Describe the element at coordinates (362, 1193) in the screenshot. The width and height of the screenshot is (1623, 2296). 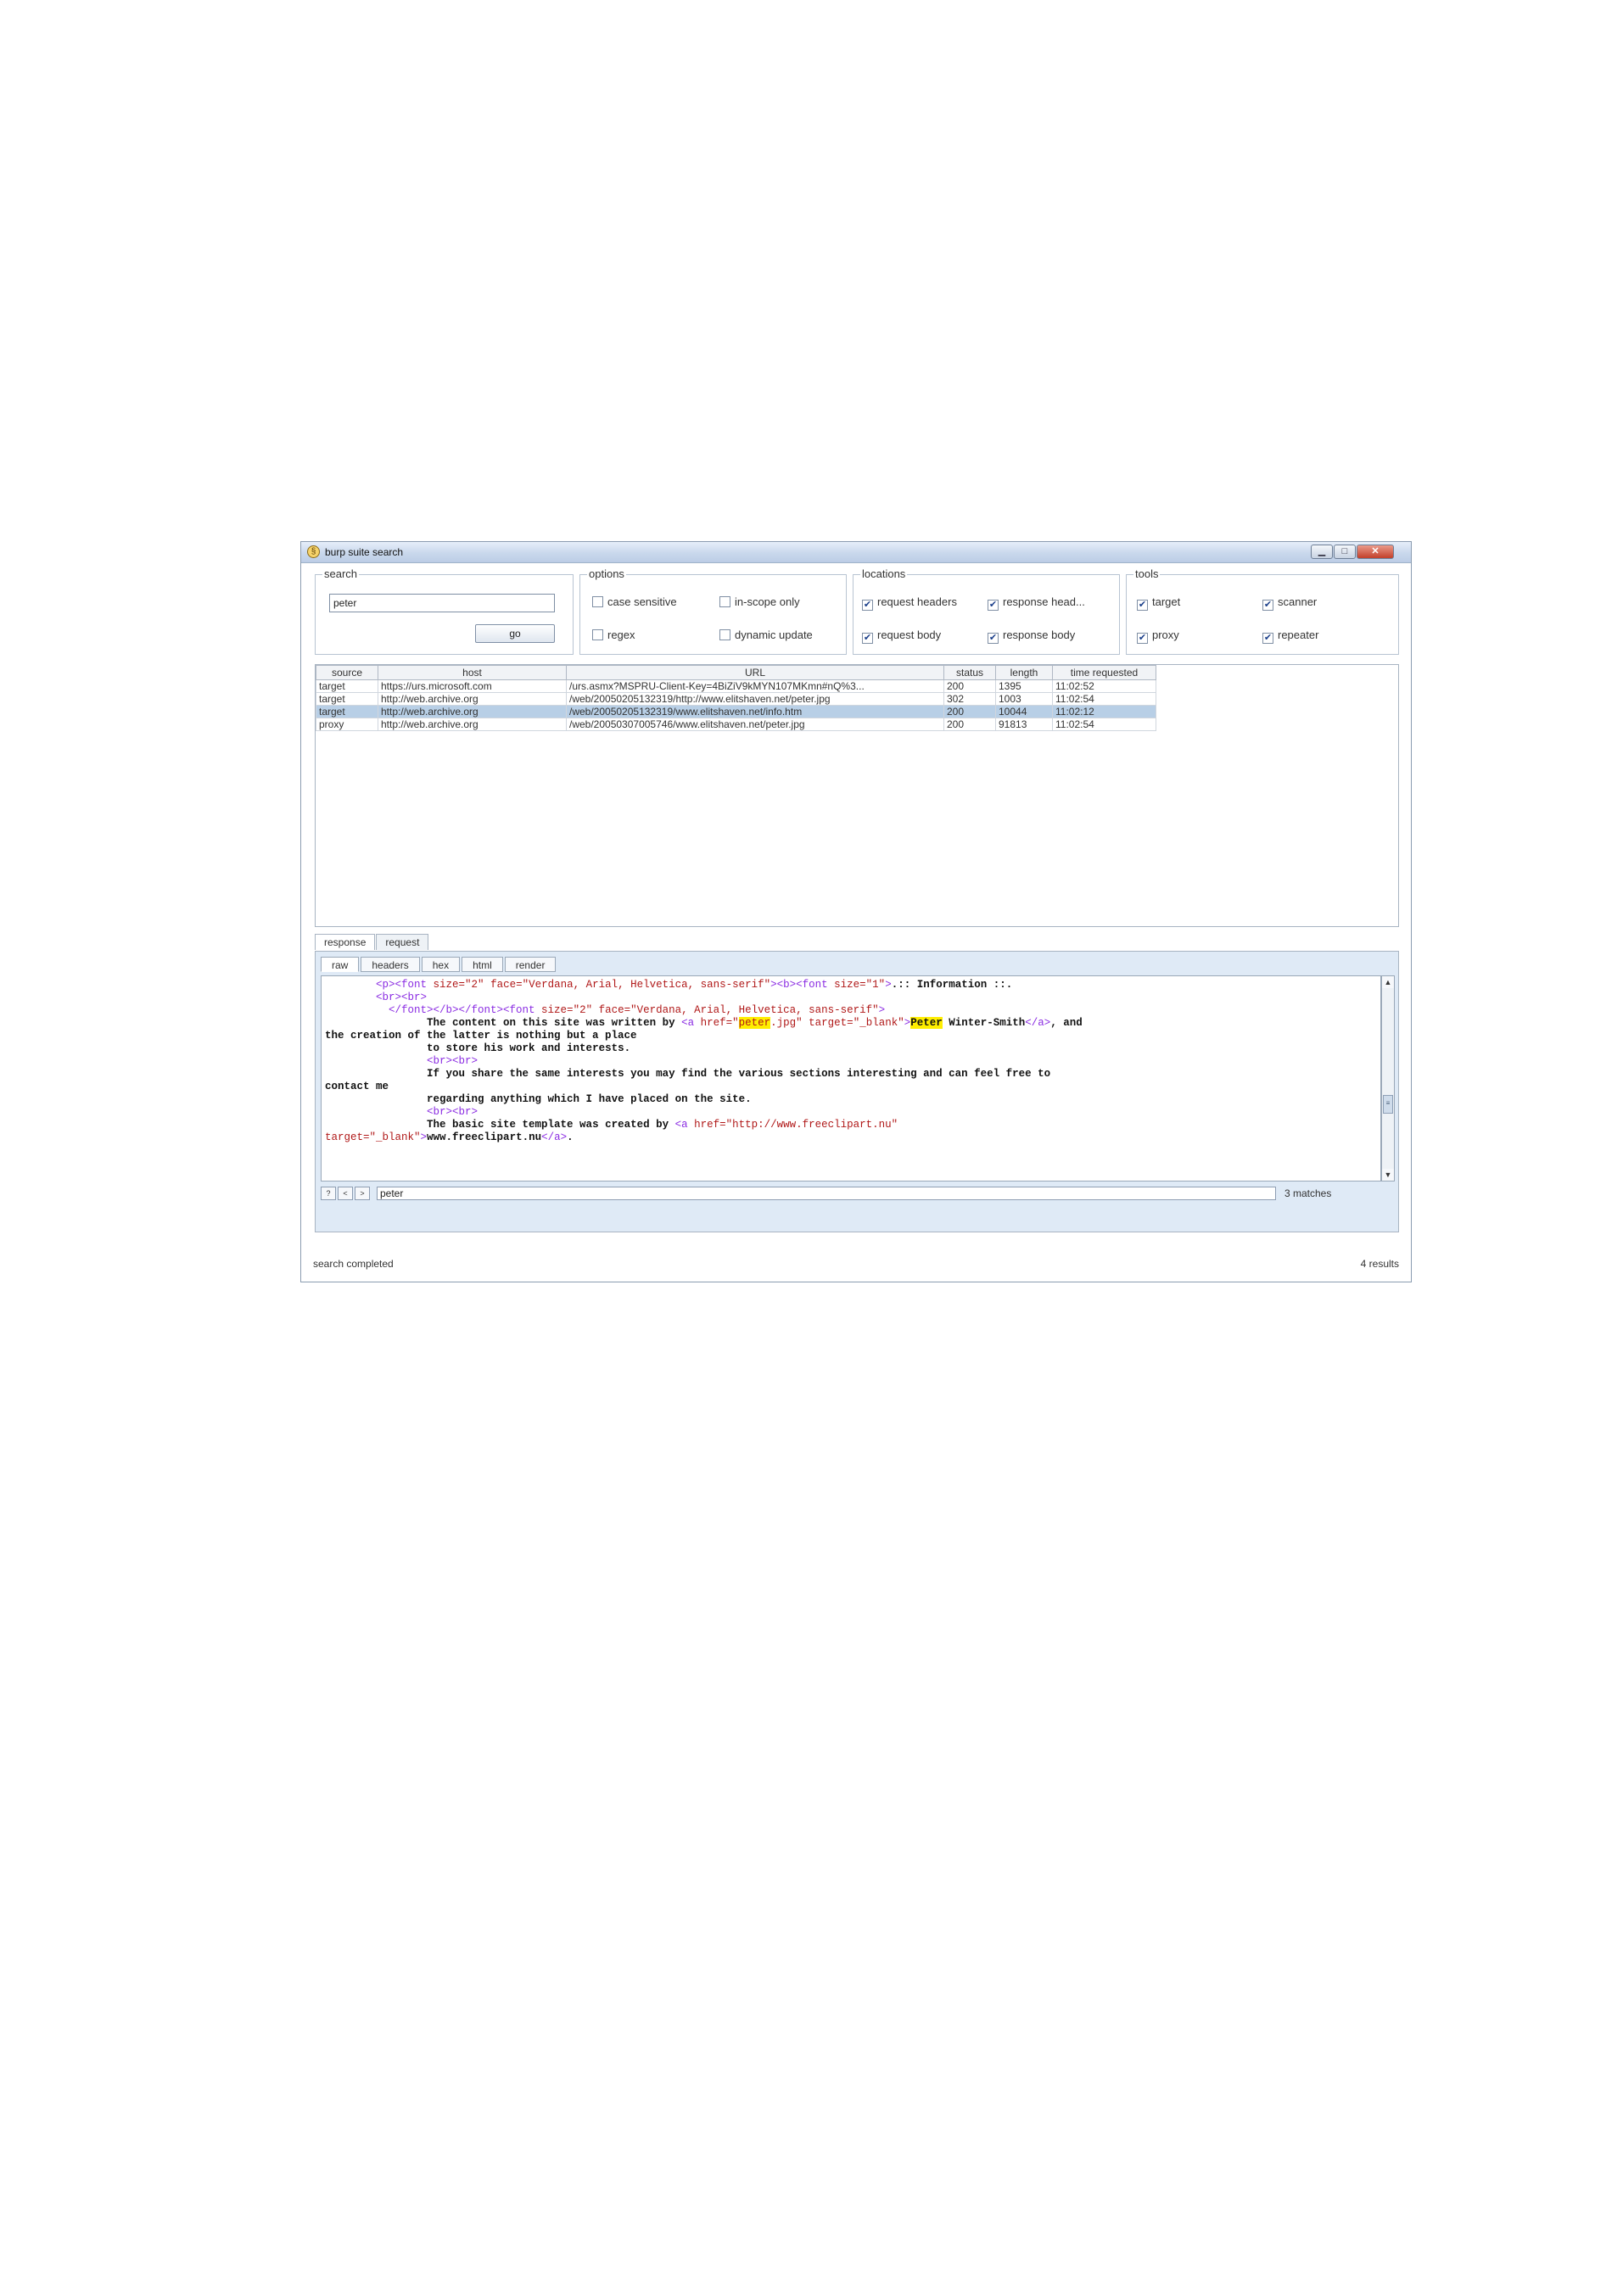
I see `next-match-button: >` at that location.